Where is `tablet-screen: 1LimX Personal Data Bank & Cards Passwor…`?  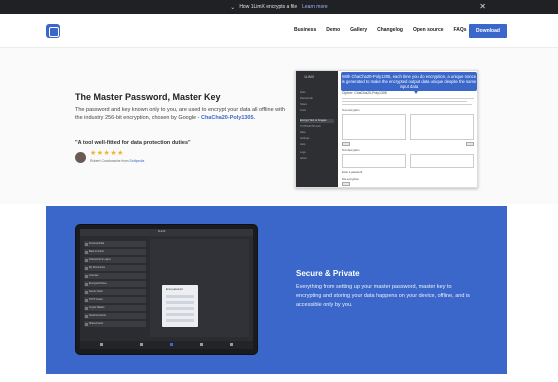
tablet-screen: 1LimX Personal Data Bank & Cards Passwor… is located at coordinates (166, 289).